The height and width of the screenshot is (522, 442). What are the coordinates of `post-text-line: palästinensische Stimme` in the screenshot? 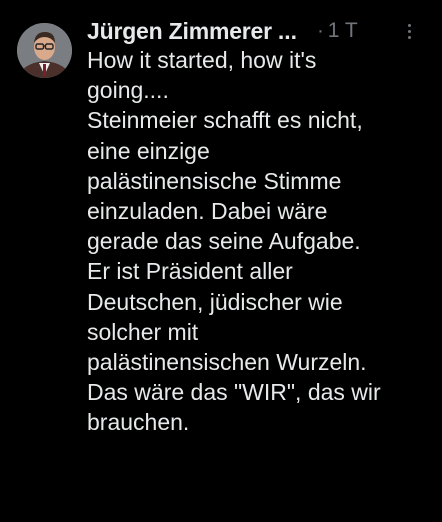 It's located at (214, 180).